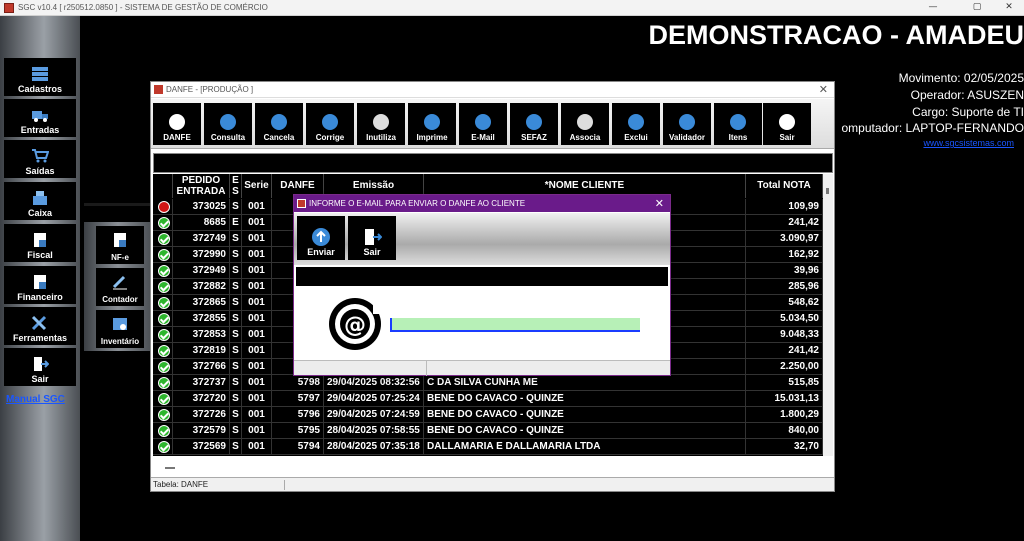 This screenshot has height=541, width=1024. Describe the element at coordinates (236, 186) in the screenshot. I see `col-es: E S` at that location.